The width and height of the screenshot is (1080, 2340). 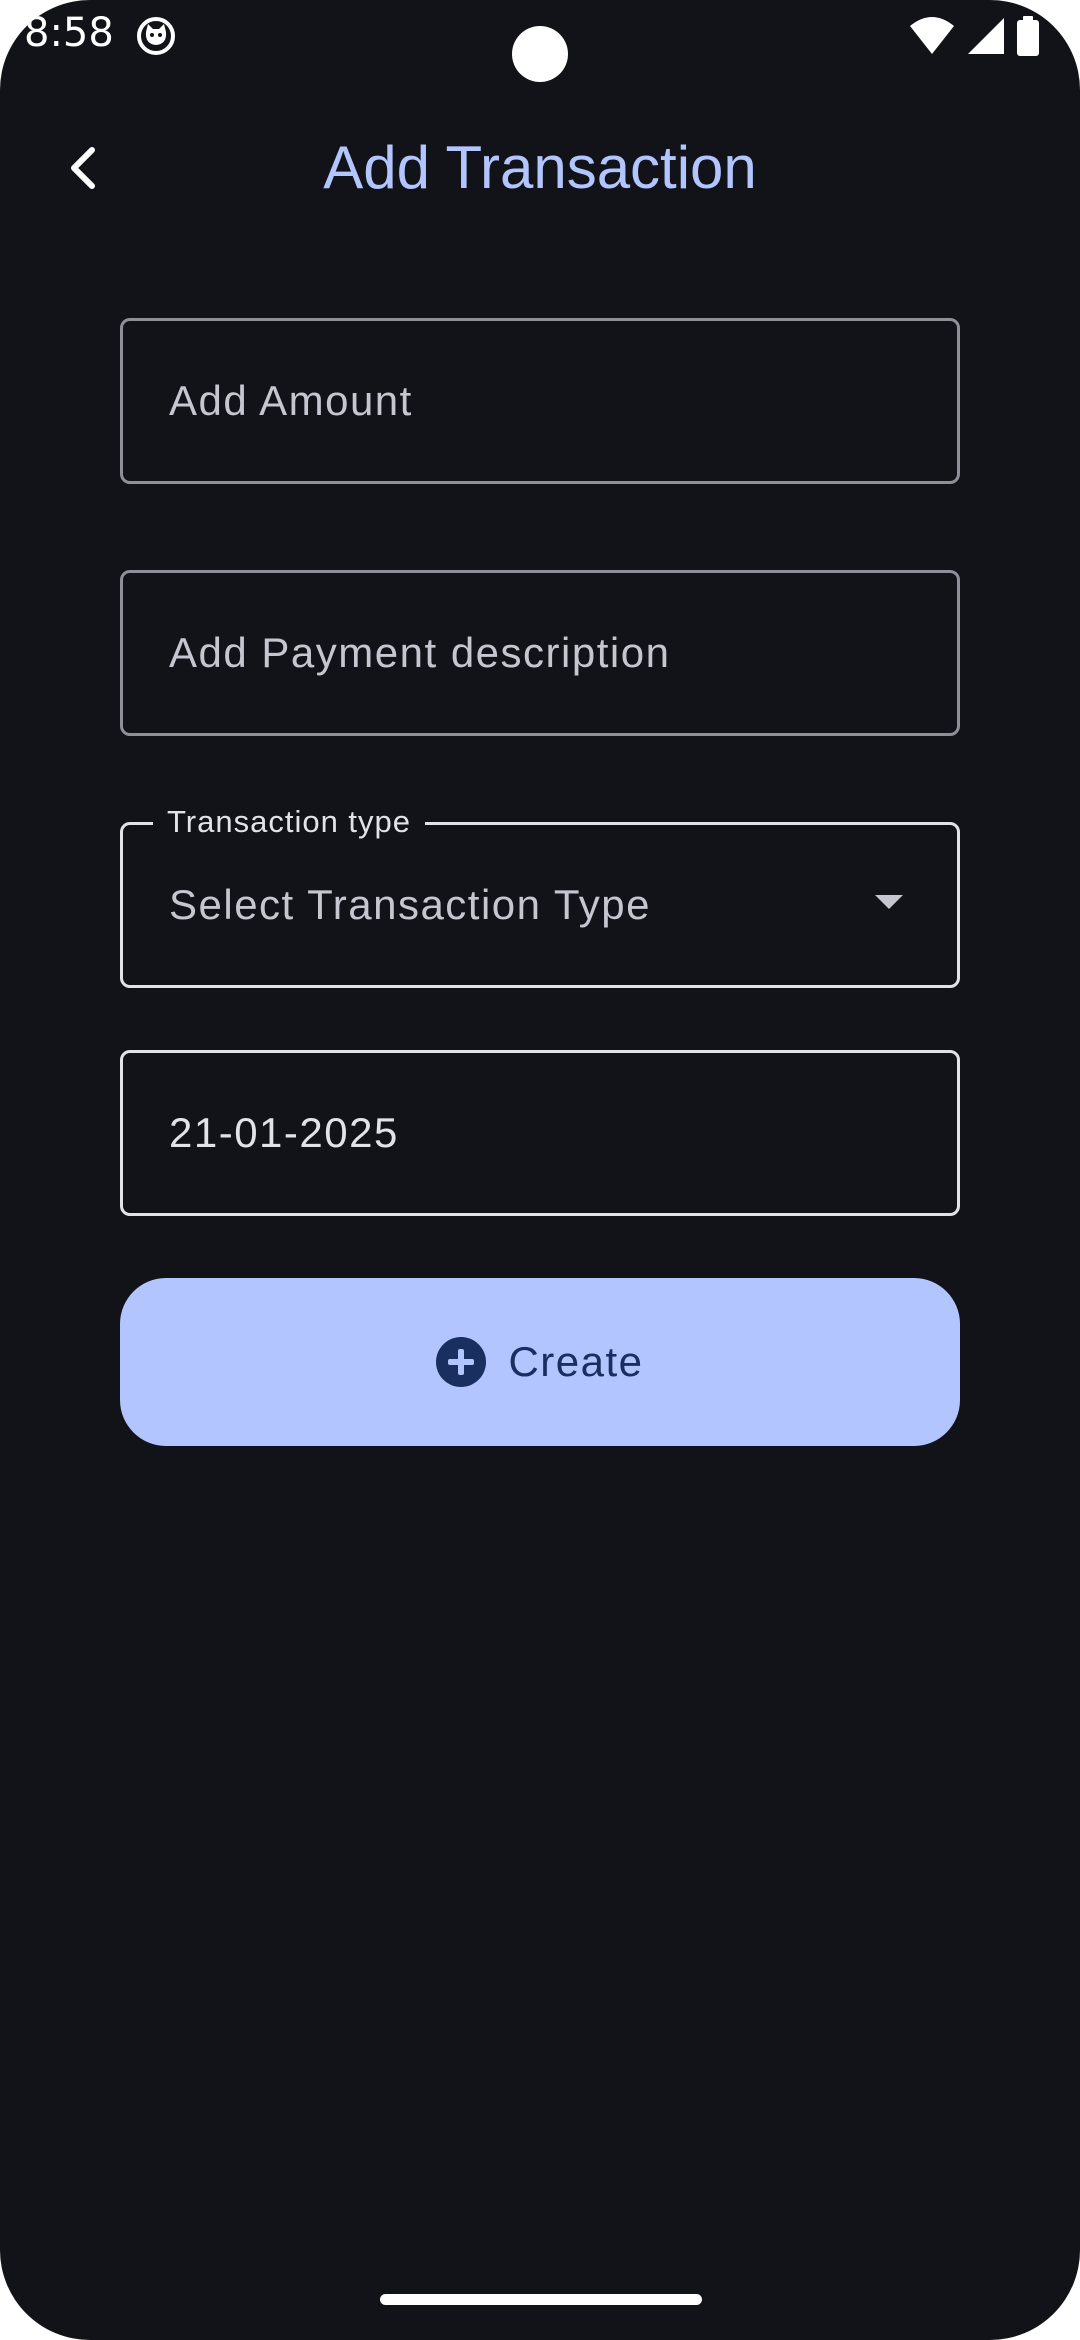 I want to click on camera-cutout, so click(x=540, y=54).